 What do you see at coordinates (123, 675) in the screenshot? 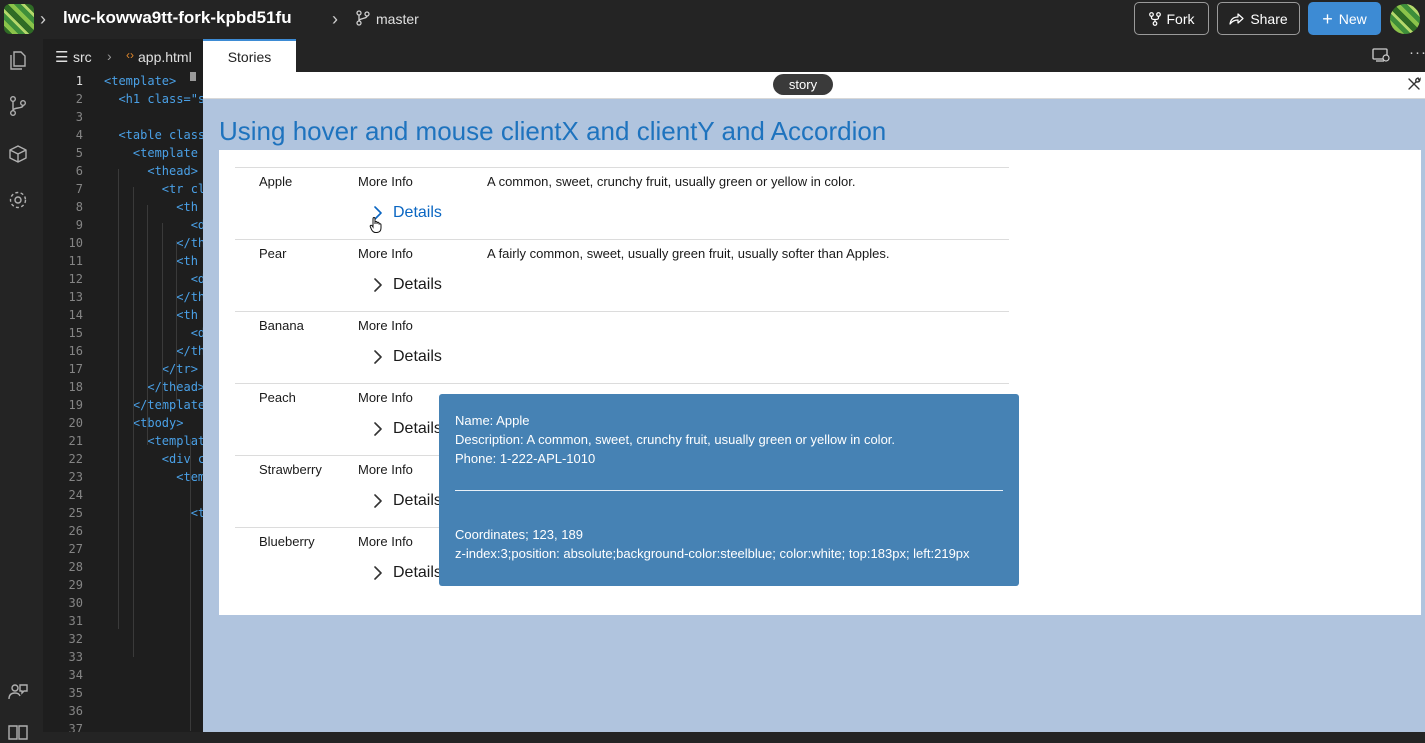
I see `code-line: 34` at bounding box center [123, 675].